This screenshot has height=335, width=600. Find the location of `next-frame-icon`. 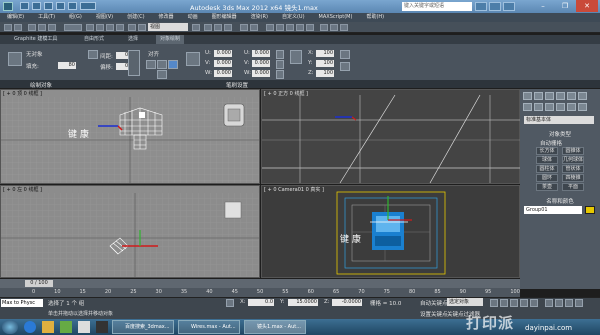

next-frame-icon is located at coordinates (524, 303).